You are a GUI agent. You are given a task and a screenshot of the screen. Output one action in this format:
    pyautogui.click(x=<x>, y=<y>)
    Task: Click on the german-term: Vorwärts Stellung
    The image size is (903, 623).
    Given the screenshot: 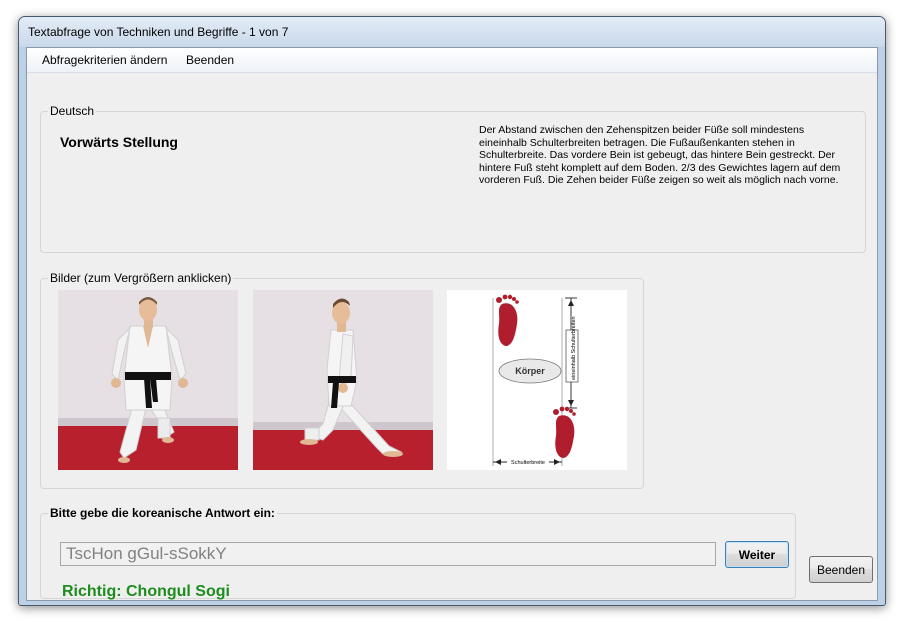 What is the action you would take?
    pyautogui.click(x=119, y=142)
    